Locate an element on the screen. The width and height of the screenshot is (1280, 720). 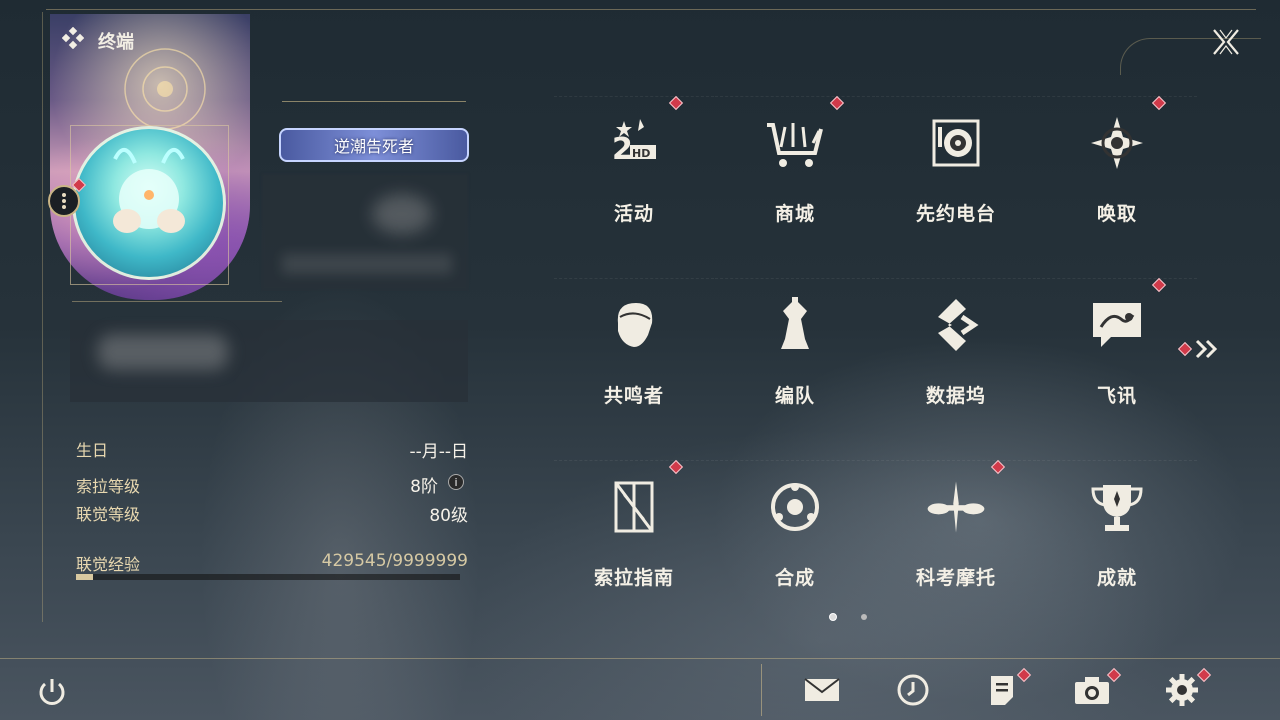
page-indicator is located at coordinates (848, 617).